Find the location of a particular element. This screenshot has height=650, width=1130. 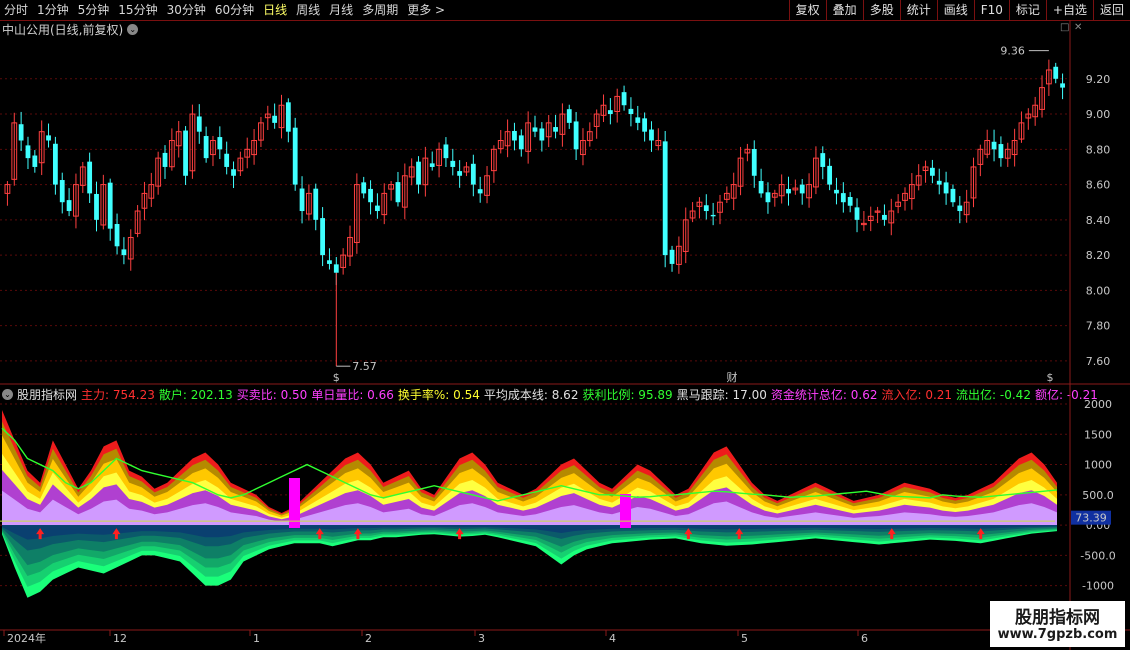

x-tick-label: 5 is located at coordinates (744, 638).